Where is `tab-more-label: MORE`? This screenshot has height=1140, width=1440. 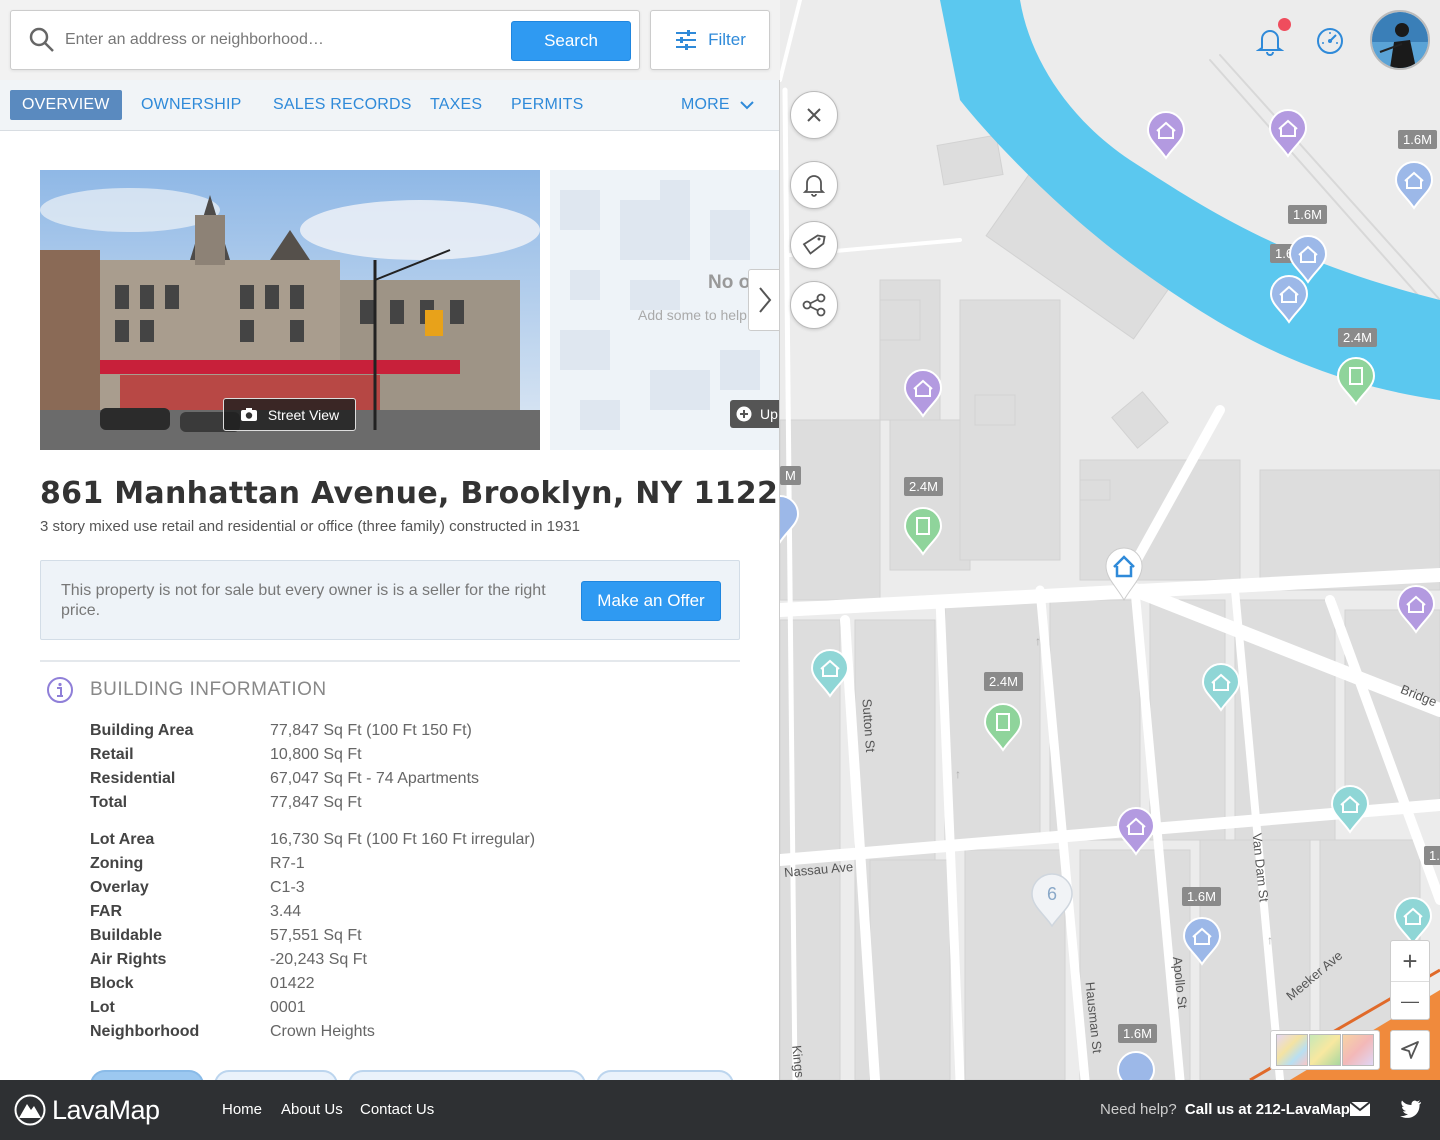 tab-more-label: MORE is located at coordinates (705, 104).